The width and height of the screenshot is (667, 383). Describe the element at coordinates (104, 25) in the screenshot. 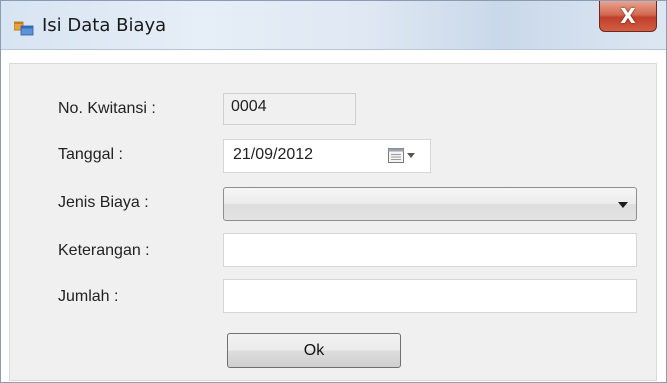

I see `window-title: Isi Data Biaya` at that location.